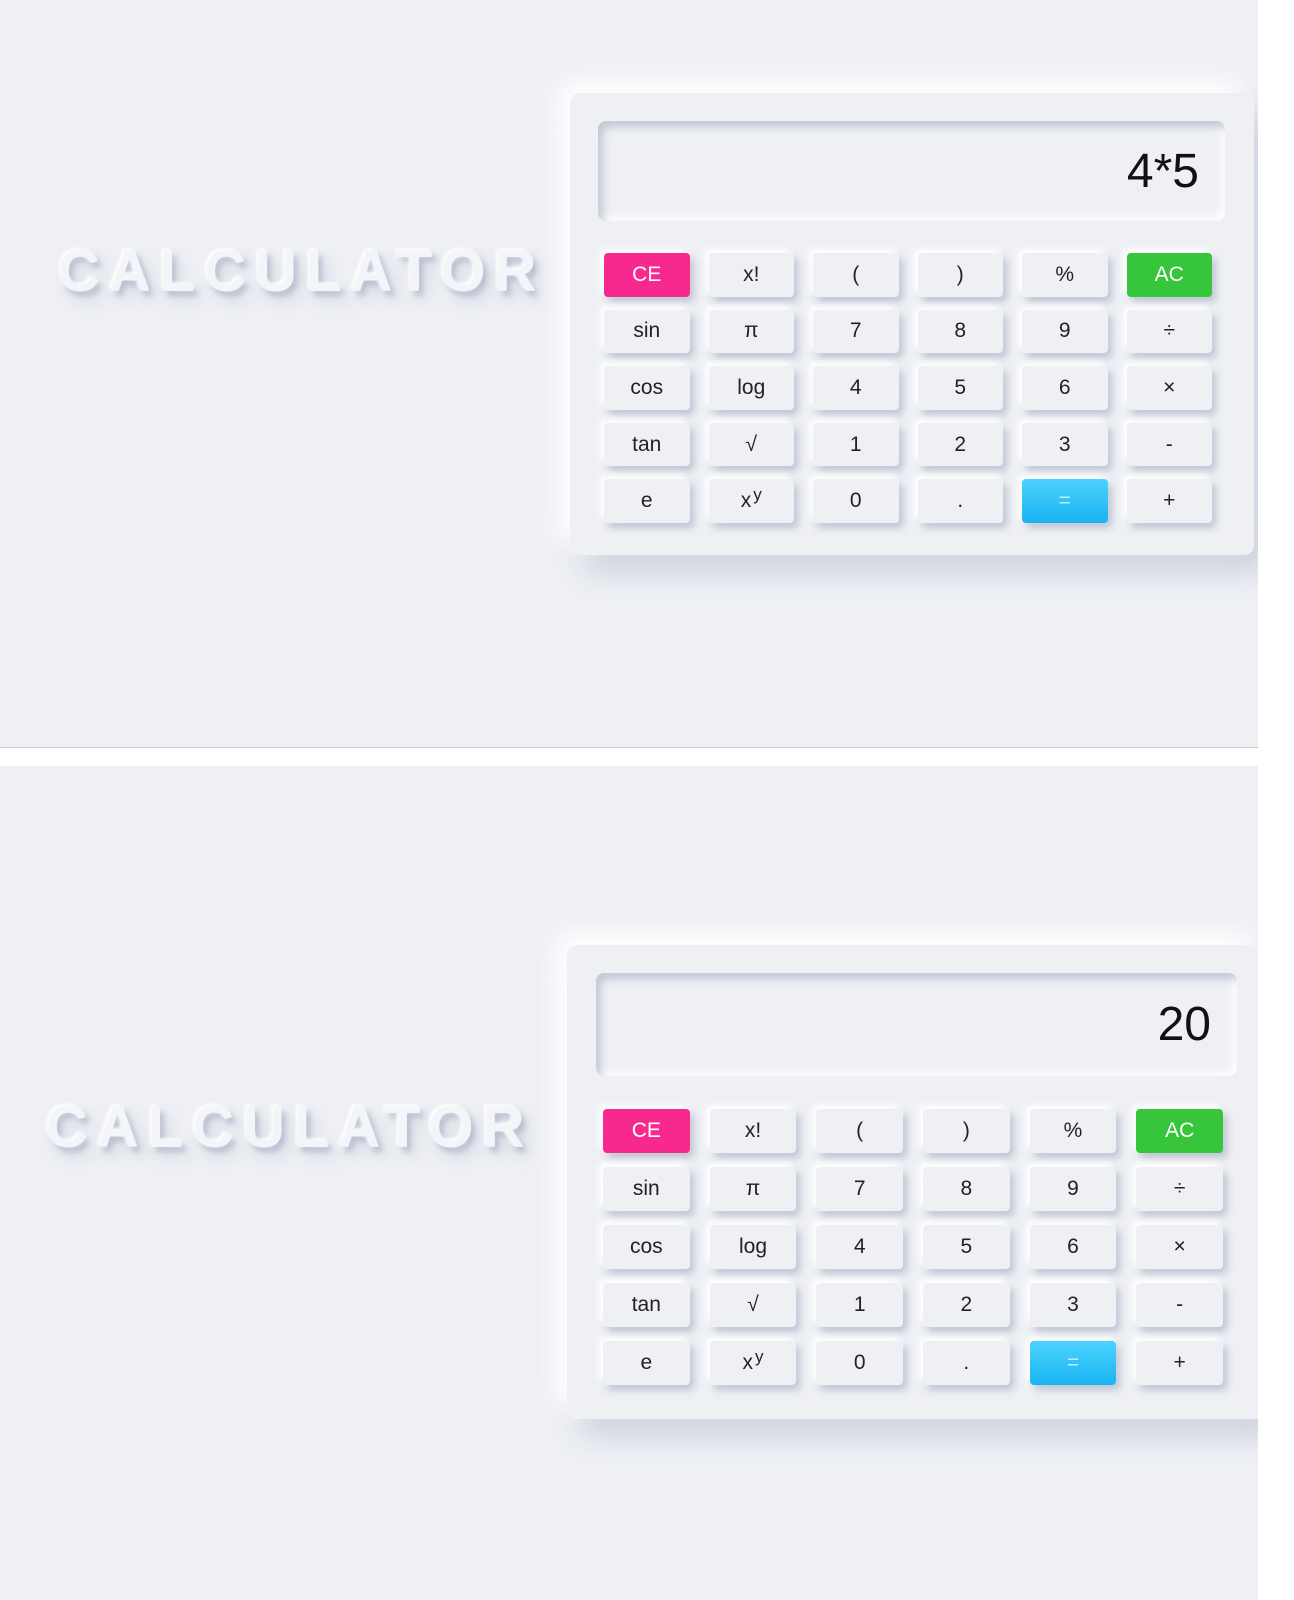  I want to click on screenshot-gap, so click(647, 757).